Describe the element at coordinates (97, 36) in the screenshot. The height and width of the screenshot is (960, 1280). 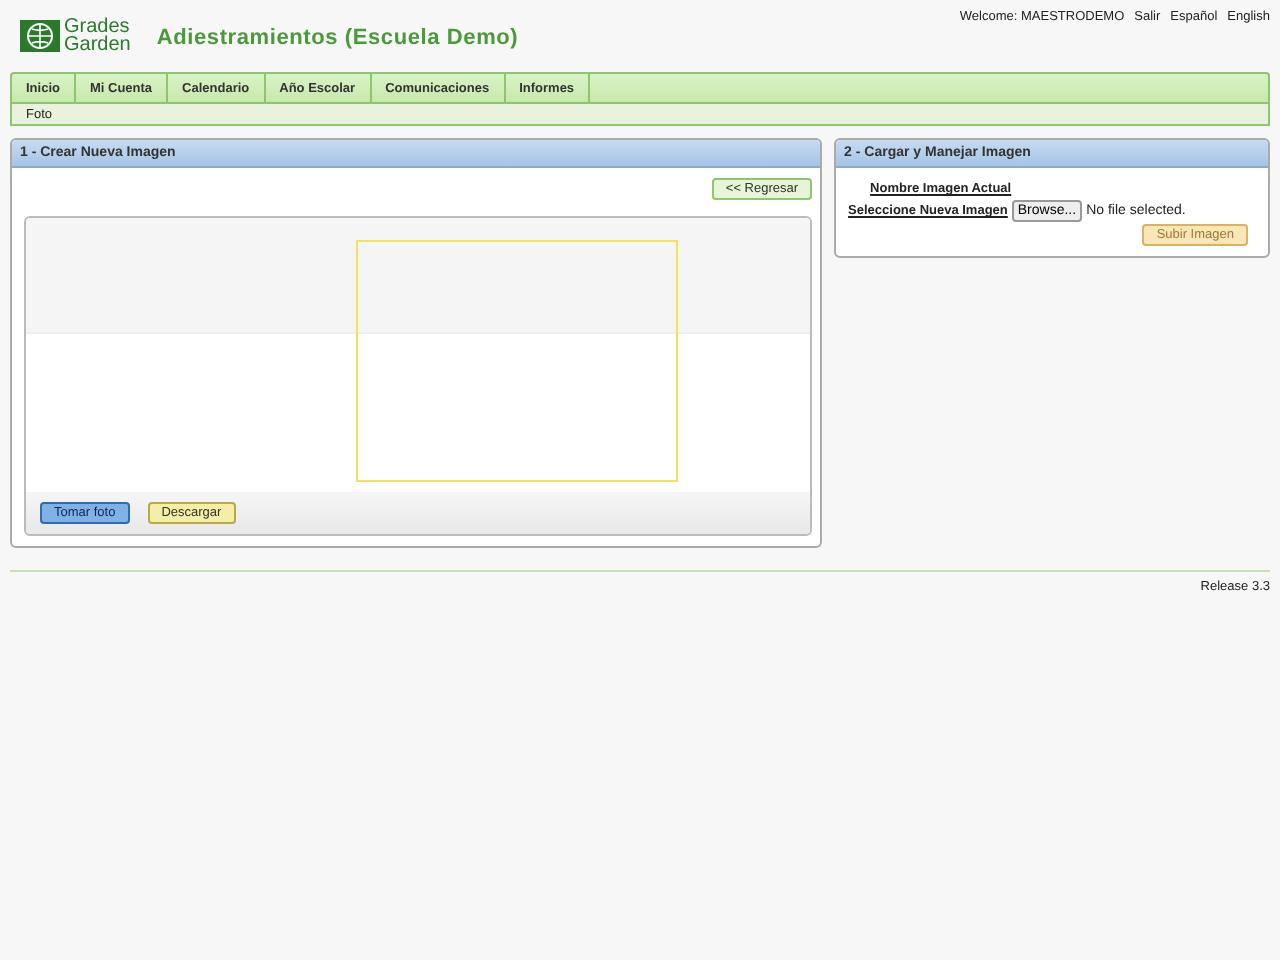
I see `logo-text: Grades Garden` at that location.